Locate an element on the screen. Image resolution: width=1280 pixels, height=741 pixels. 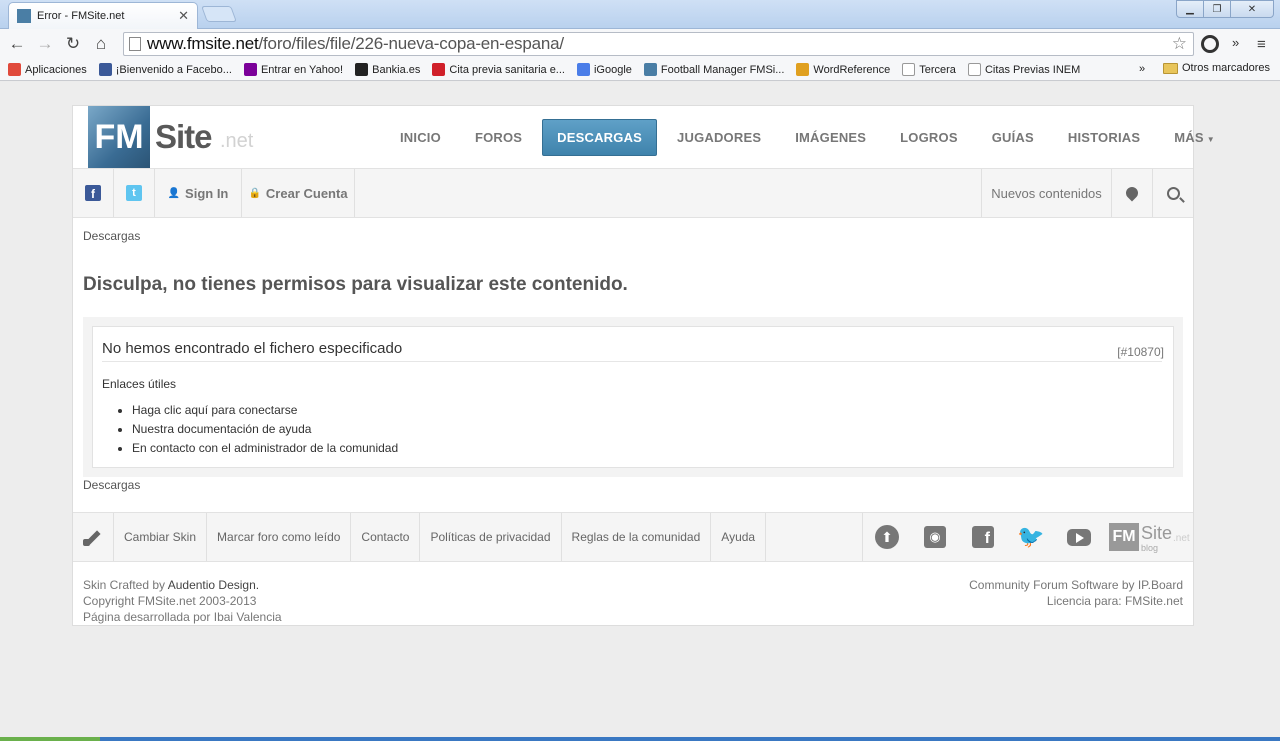
nav-item-historias: HISTORIAS is located at coordinates (1104, 137).